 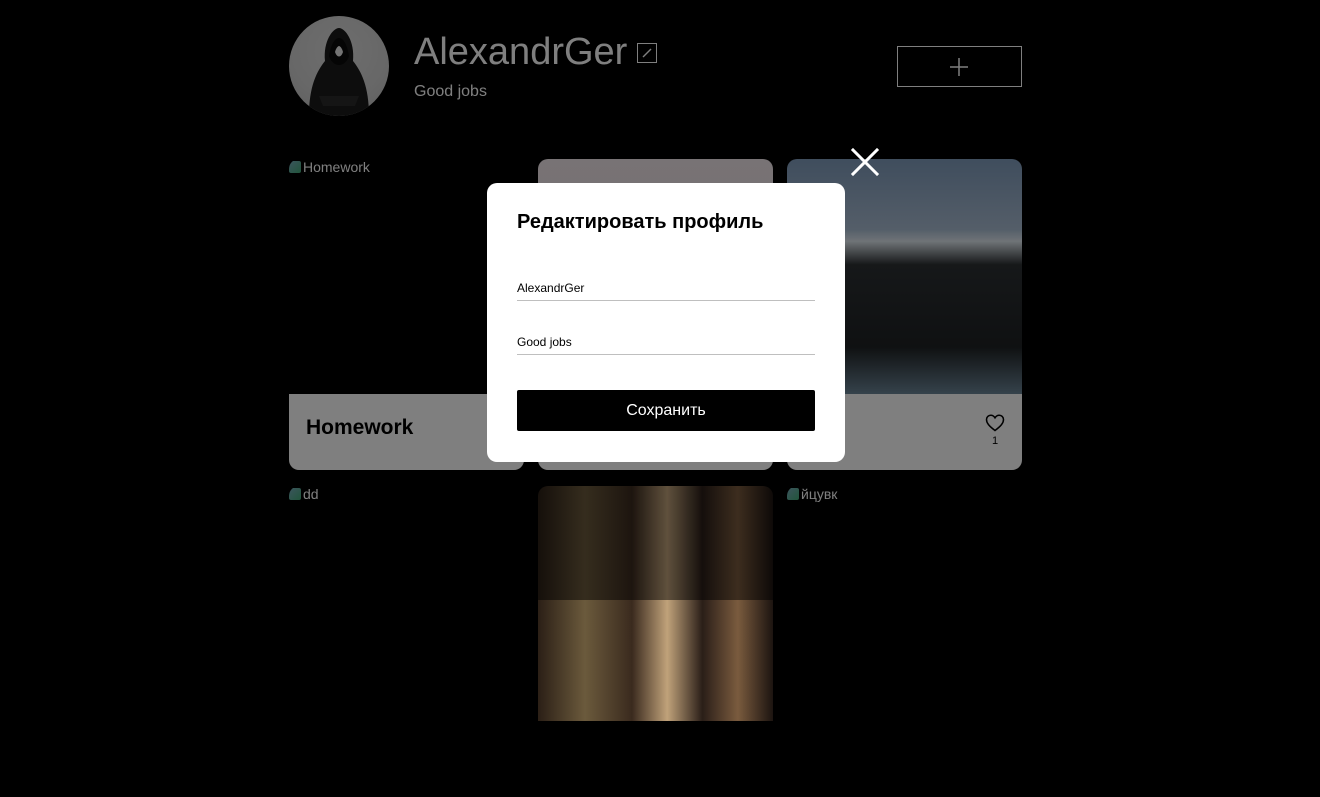 I want to click on close-icon, so click(x=865, y=162).